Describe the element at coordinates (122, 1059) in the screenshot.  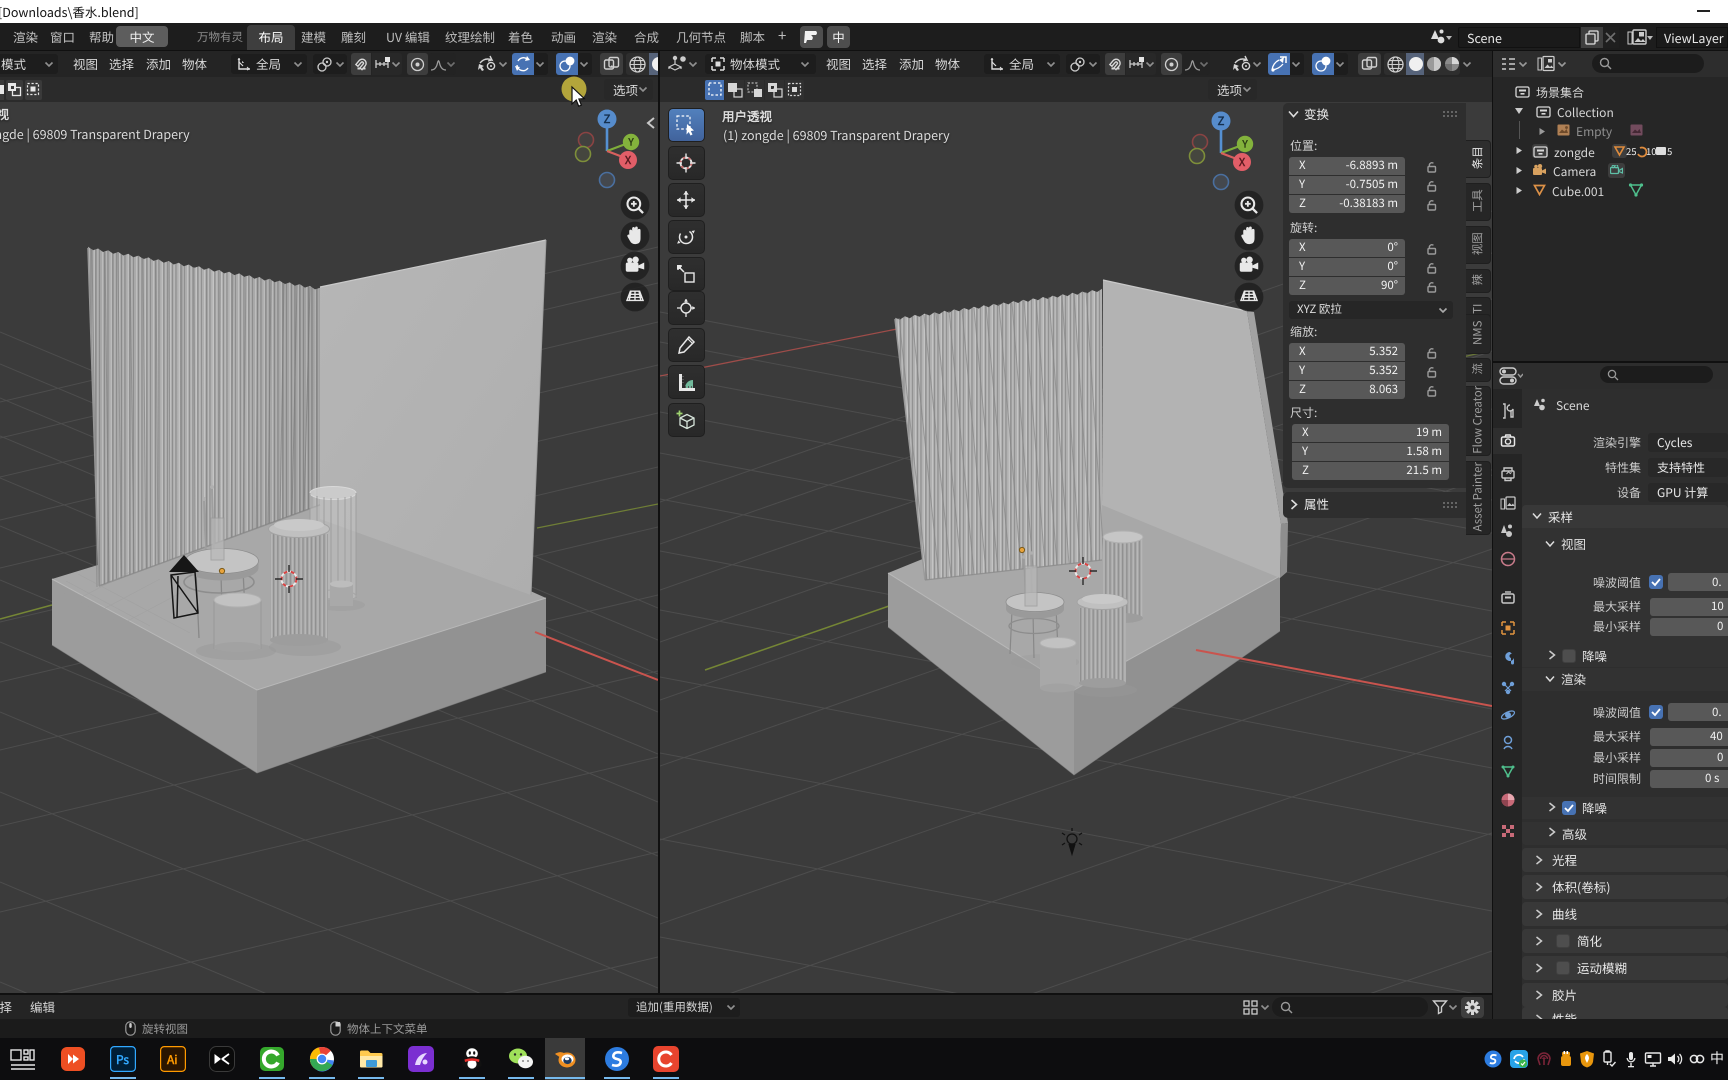
I see `svg-text: Ps` at that location.